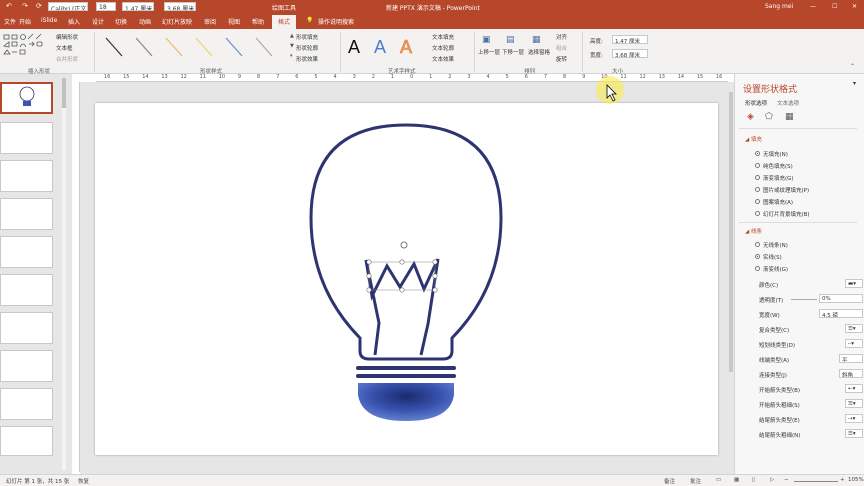 This screenshot has width=864, height=486. Describe the element at coordinates (851, 358) in the screenshot. I see `cap-type-dropdown: 平` at that location.